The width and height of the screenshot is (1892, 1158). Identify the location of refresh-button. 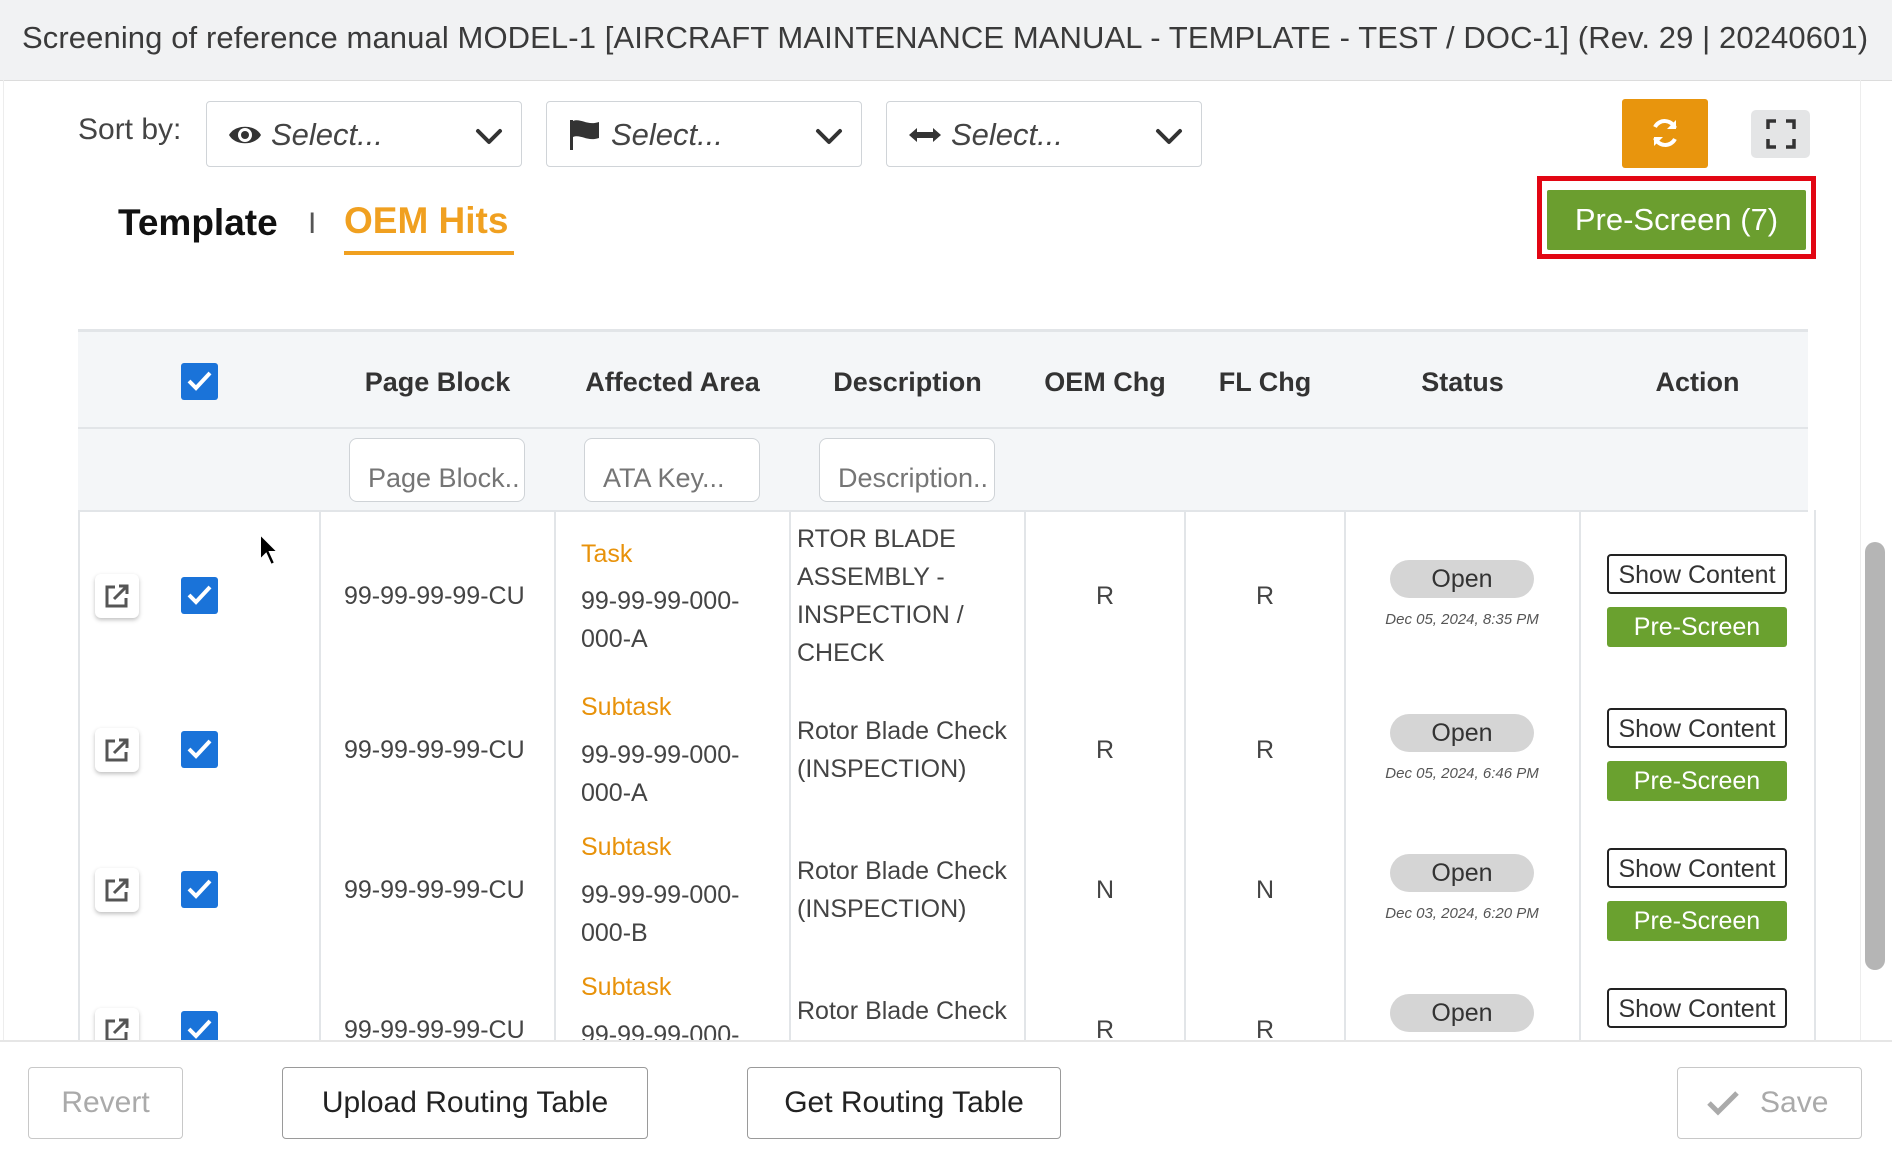
(1665, 133).